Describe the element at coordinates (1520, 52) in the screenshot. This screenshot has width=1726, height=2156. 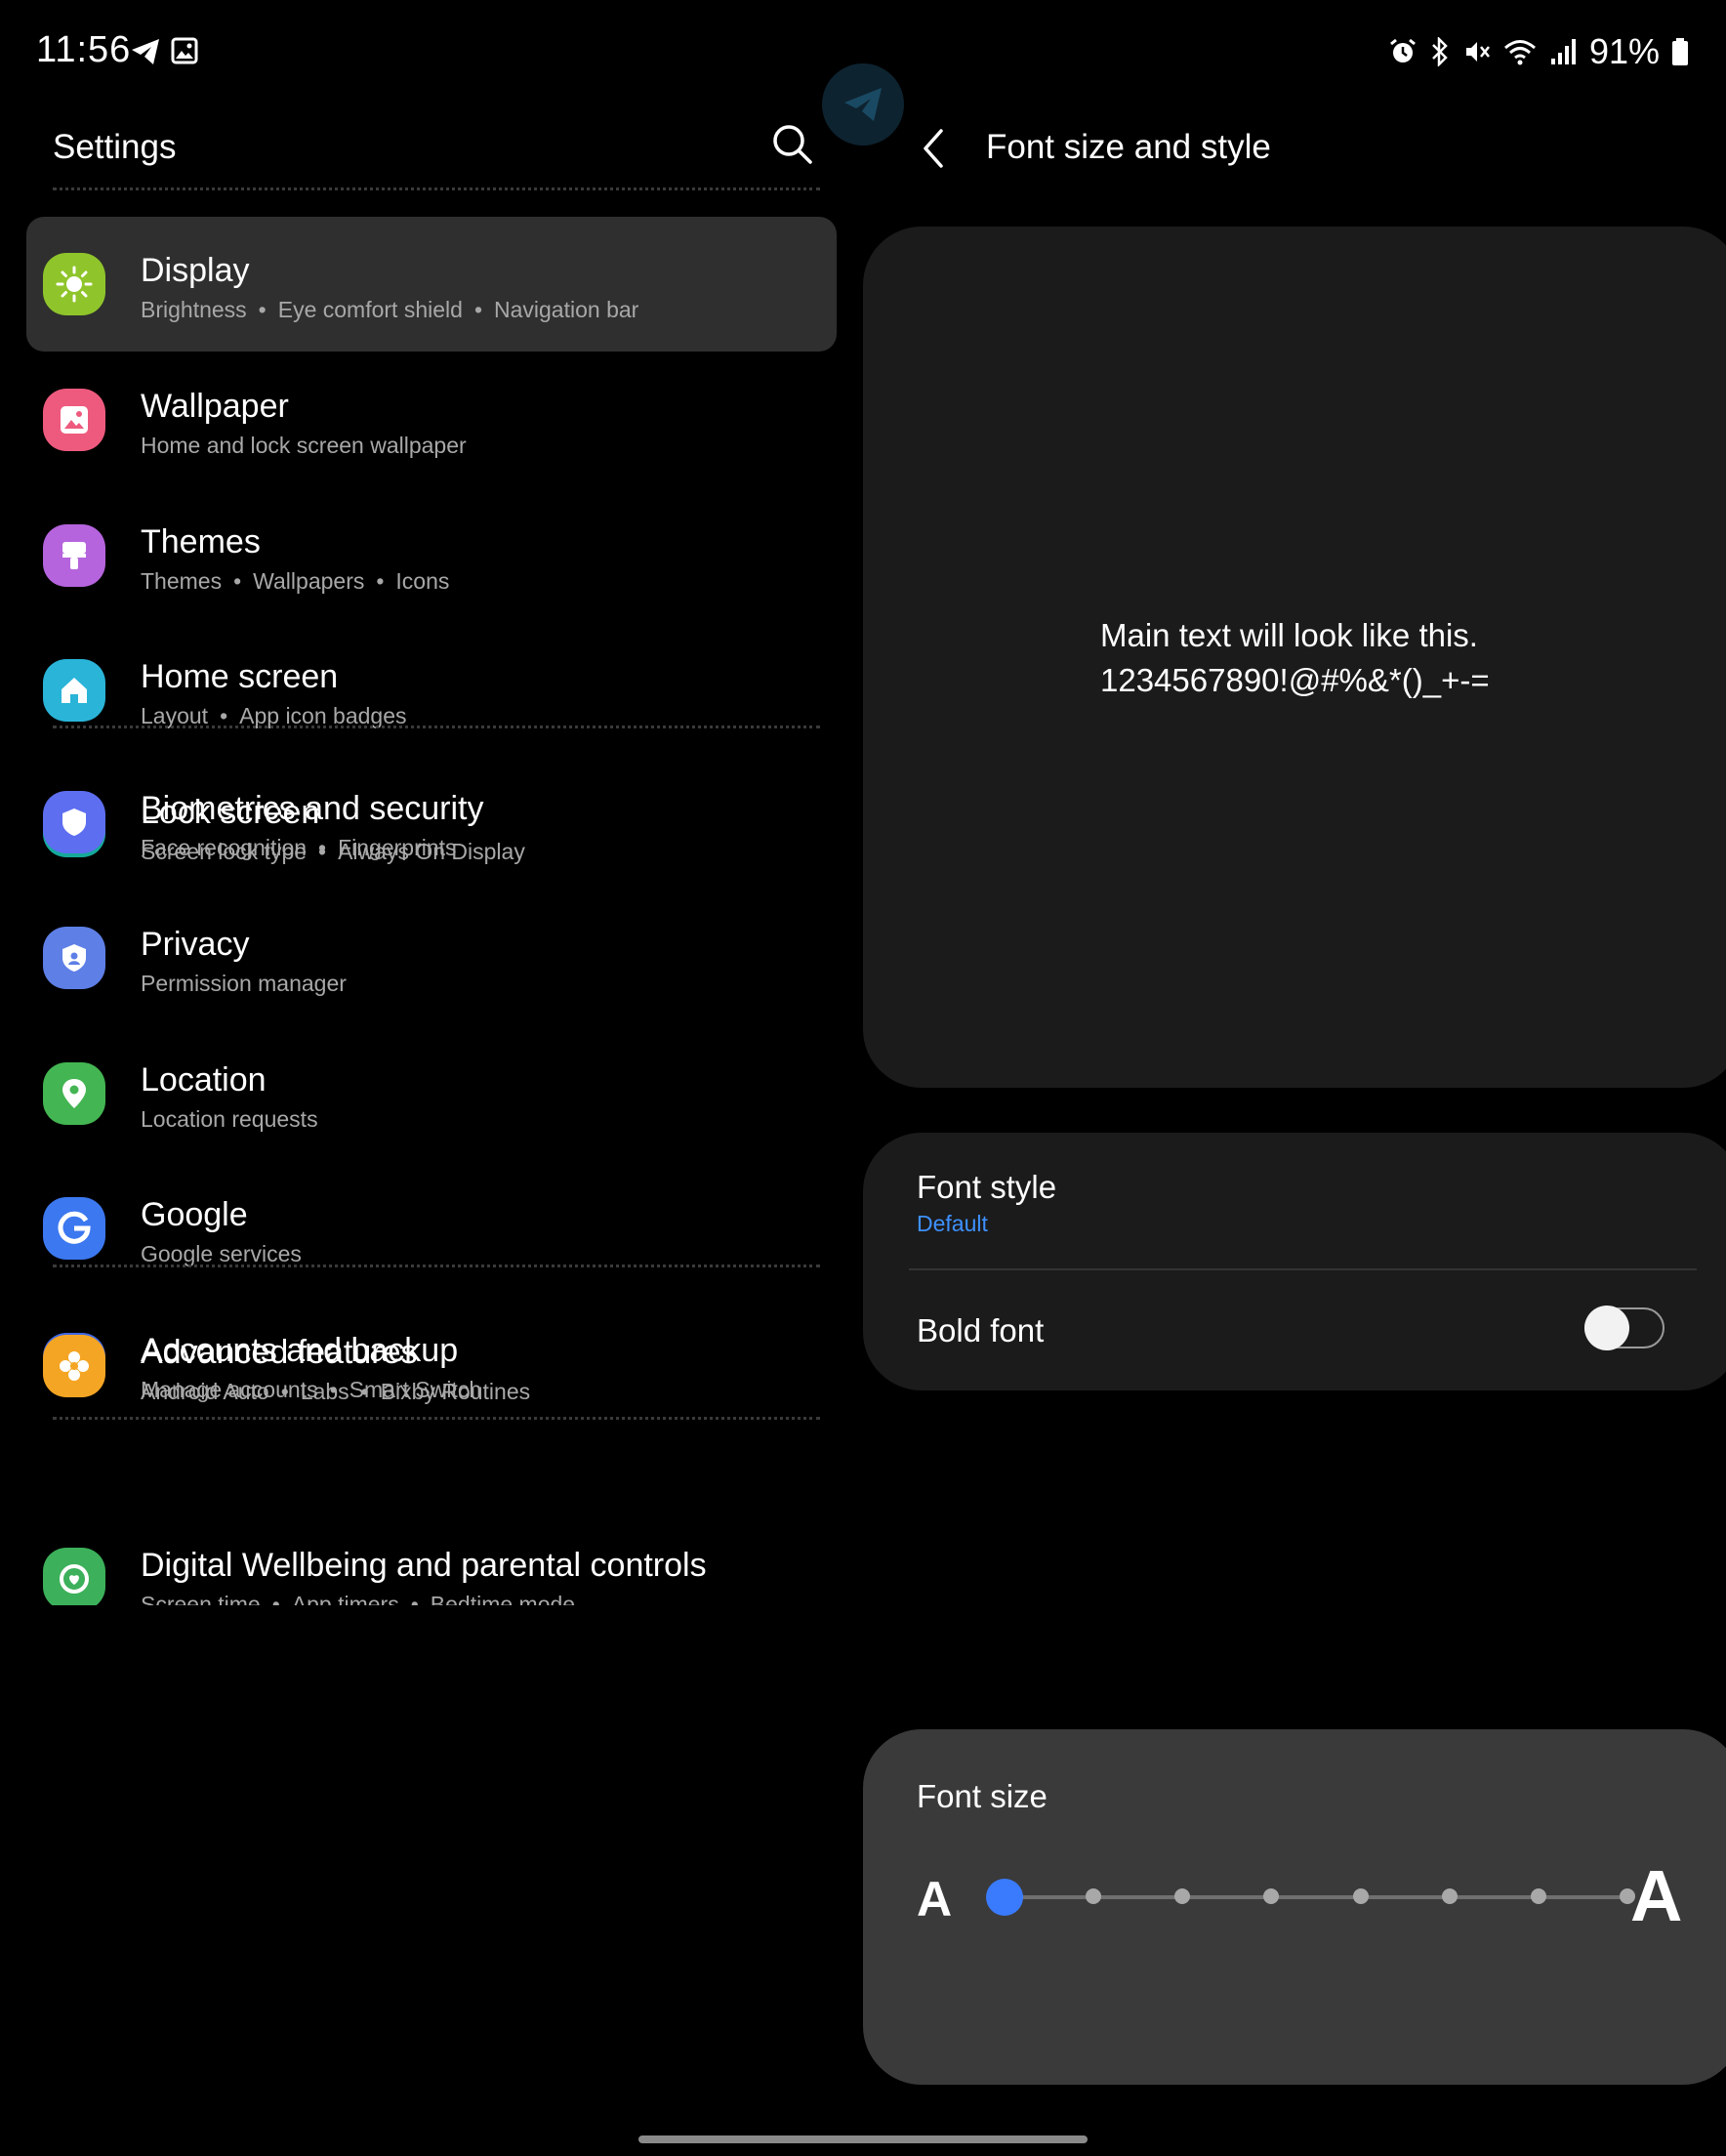
I see `wifi-icon` at that location.